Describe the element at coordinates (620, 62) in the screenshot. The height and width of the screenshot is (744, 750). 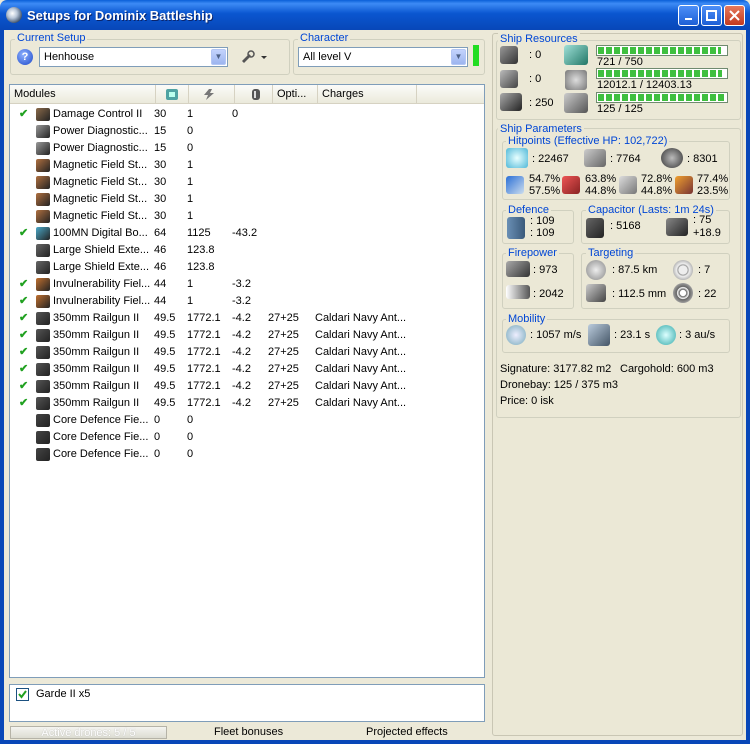
I see `cpu-value: 721 / 750` at that location.